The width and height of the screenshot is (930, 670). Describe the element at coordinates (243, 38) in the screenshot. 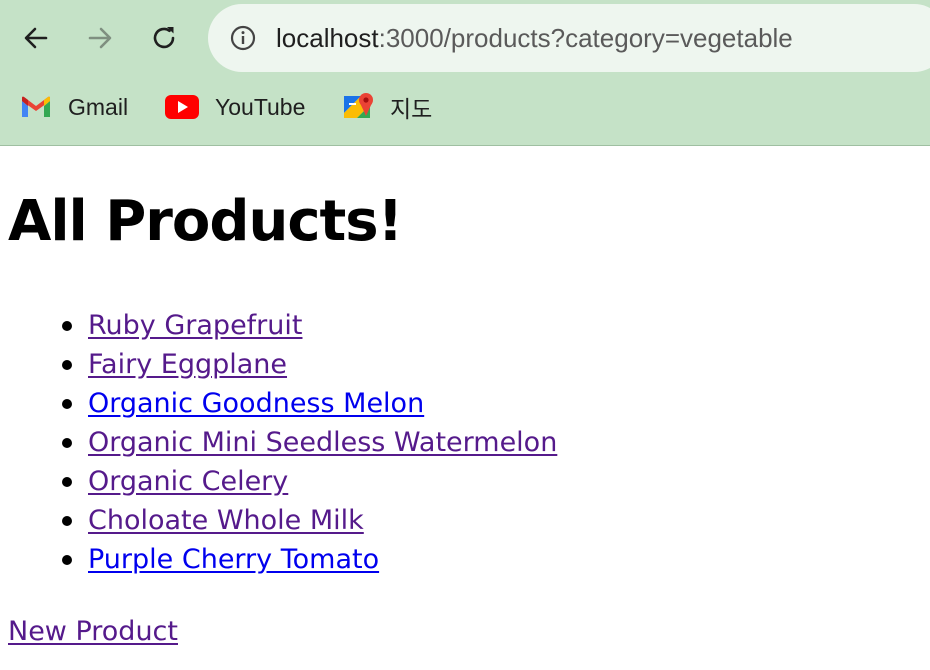

I see `site-info-icon` at that location.